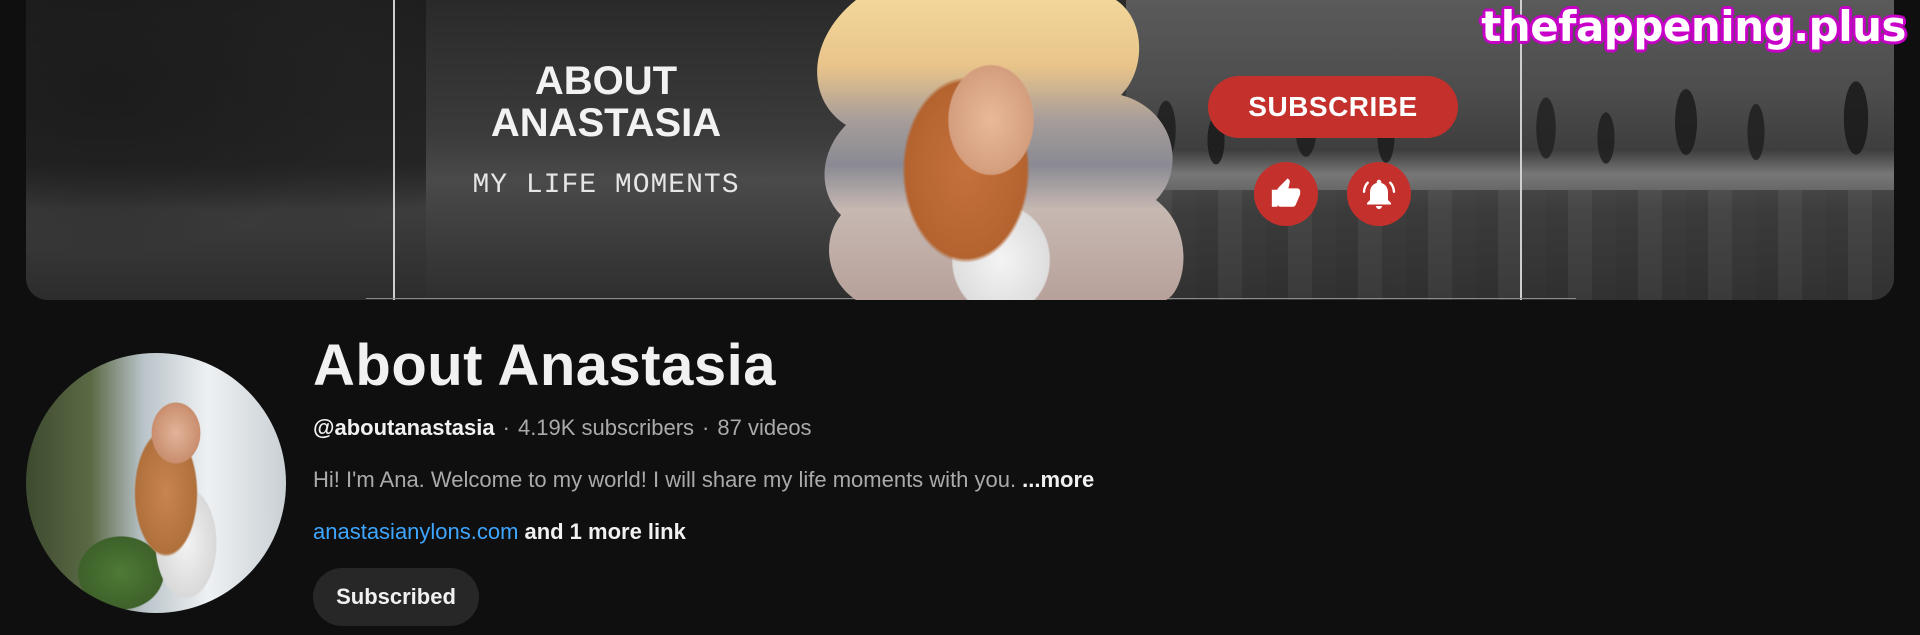  What do you see at coordinates (544, 365) in the screenshot?
I see `channel-name: About Anastasia` at bounding box center [544, 365].